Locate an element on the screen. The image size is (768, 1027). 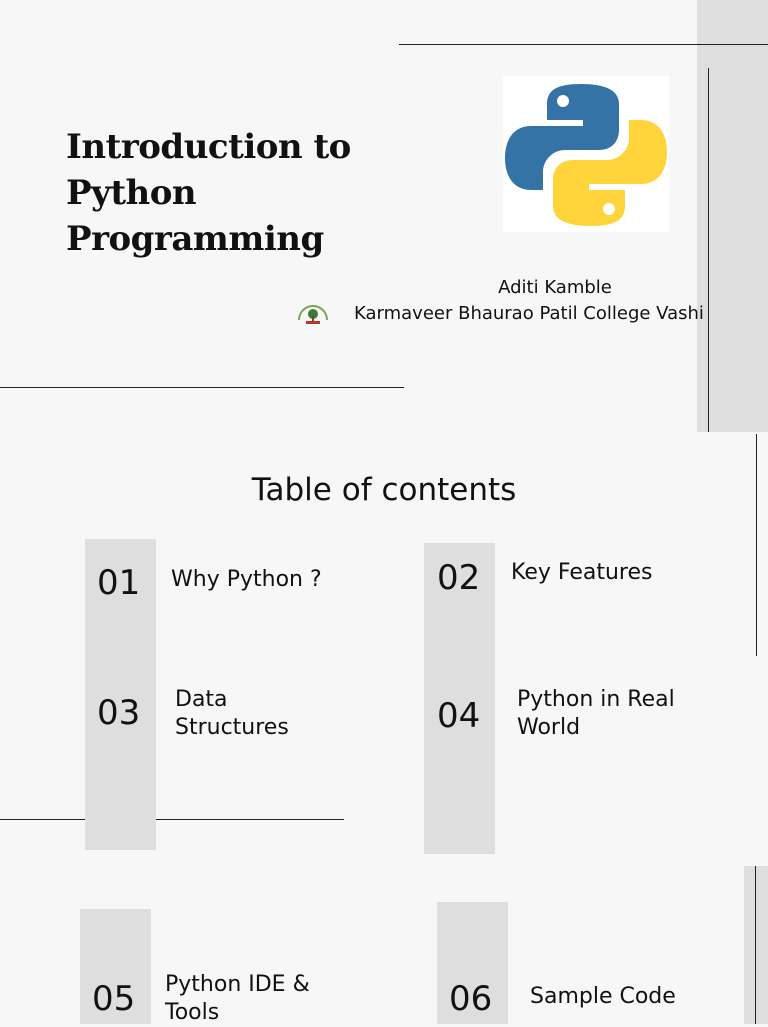
slide-title-line1: Introduction to Python is located at coordinates (208, 170).